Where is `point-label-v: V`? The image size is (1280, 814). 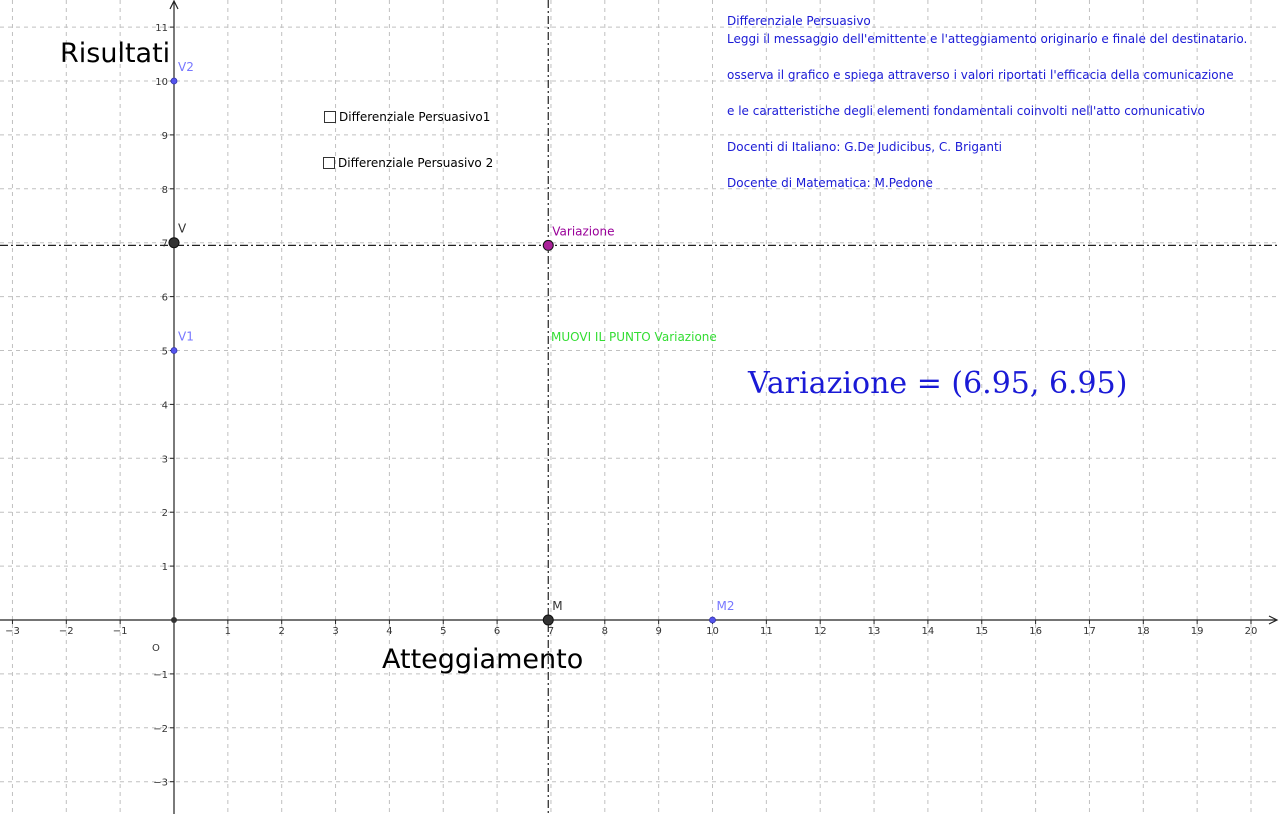 point-label-v: V is located at coordinates (182, 229).